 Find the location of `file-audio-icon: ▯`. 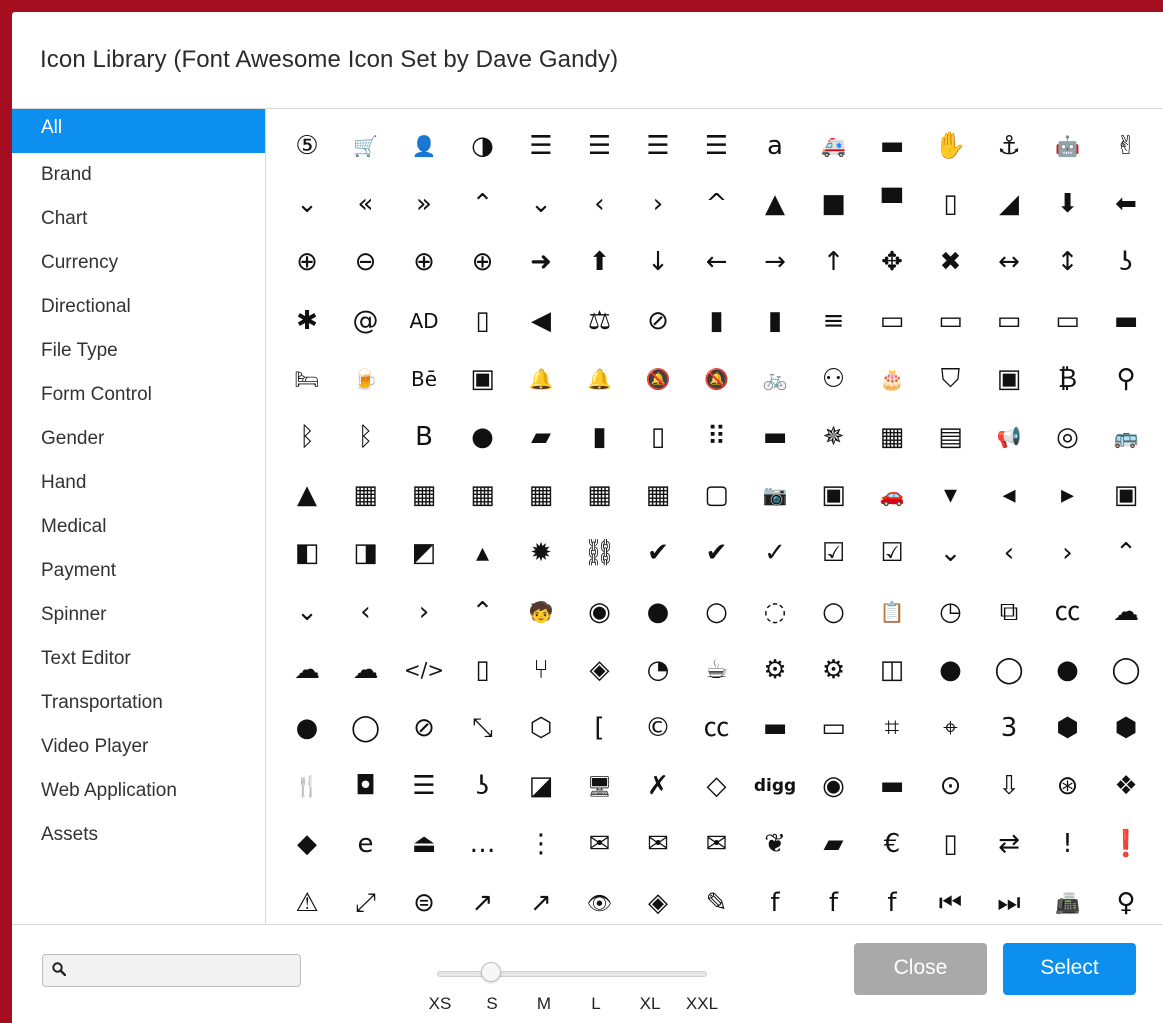

file-audio-icon: ▯ is located at coordinates (483, 321).